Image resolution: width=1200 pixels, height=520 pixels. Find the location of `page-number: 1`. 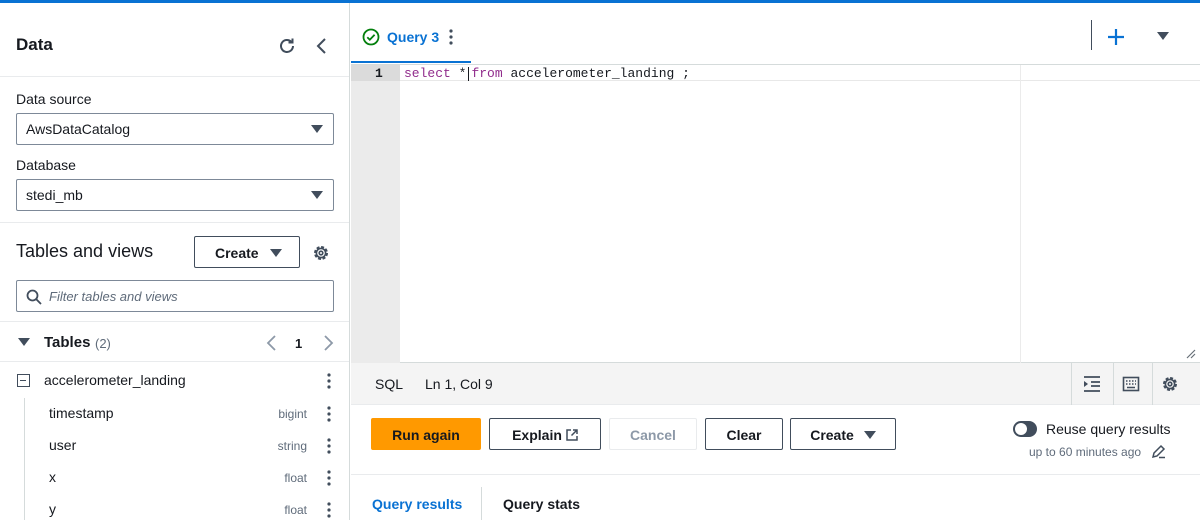

page-number: 1 is located at coordinates (298, 343).